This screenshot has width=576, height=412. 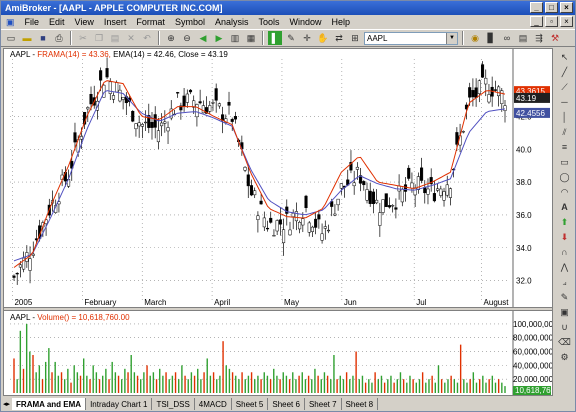 What do you see at coordinates (565, 327) in the screenshot?
I see `magnet-icon: ∪` at bounding box center [565, 327].